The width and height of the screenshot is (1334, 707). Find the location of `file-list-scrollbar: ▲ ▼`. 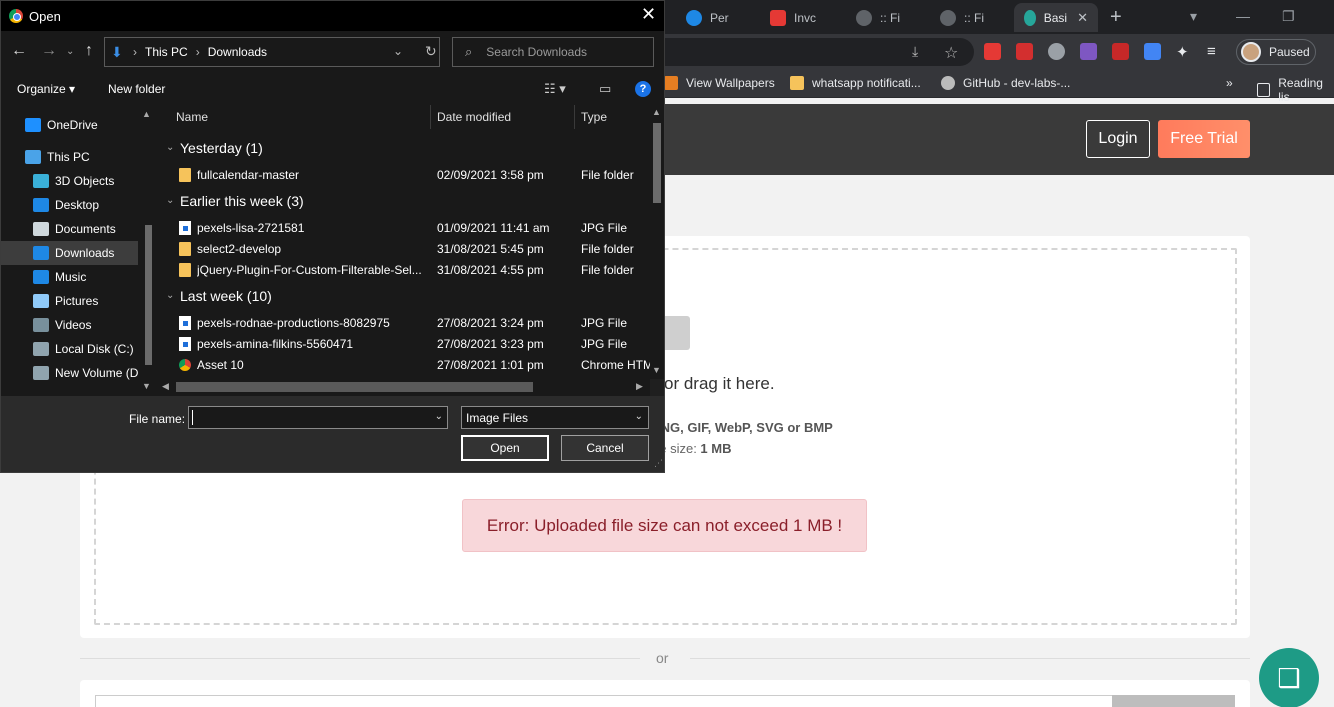

file-list-scrollbar: ▲ ▼ is located at coordinates (657, 242).